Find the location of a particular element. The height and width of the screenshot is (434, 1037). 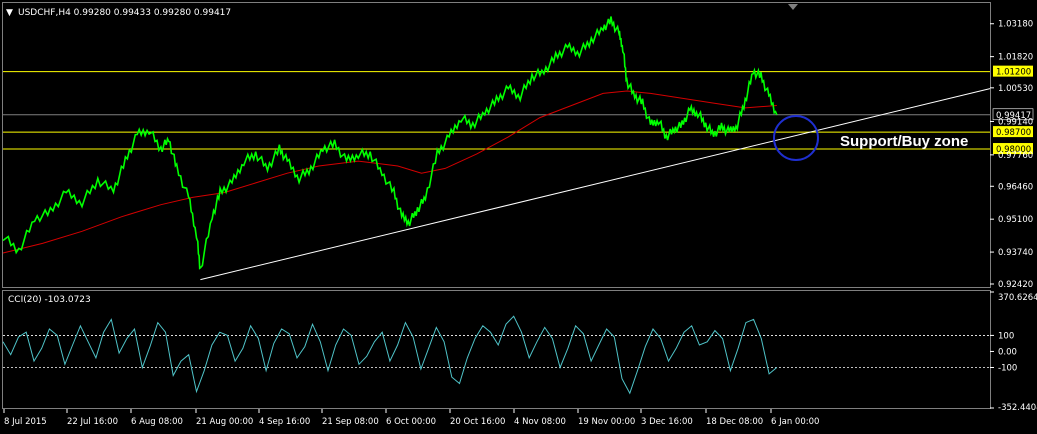

price-axis-label: 1.00530 is located at coordinates (1015, 89).